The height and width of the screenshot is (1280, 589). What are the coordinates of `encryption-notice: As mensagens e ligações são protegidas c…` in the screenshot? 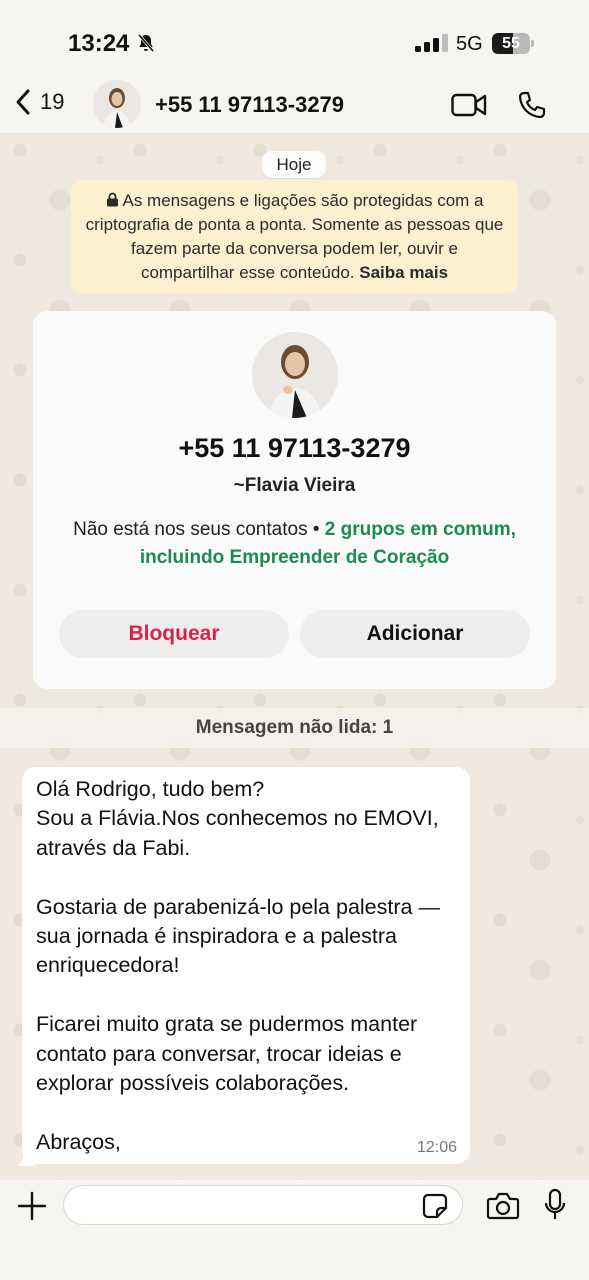 It's located at (294, 236).